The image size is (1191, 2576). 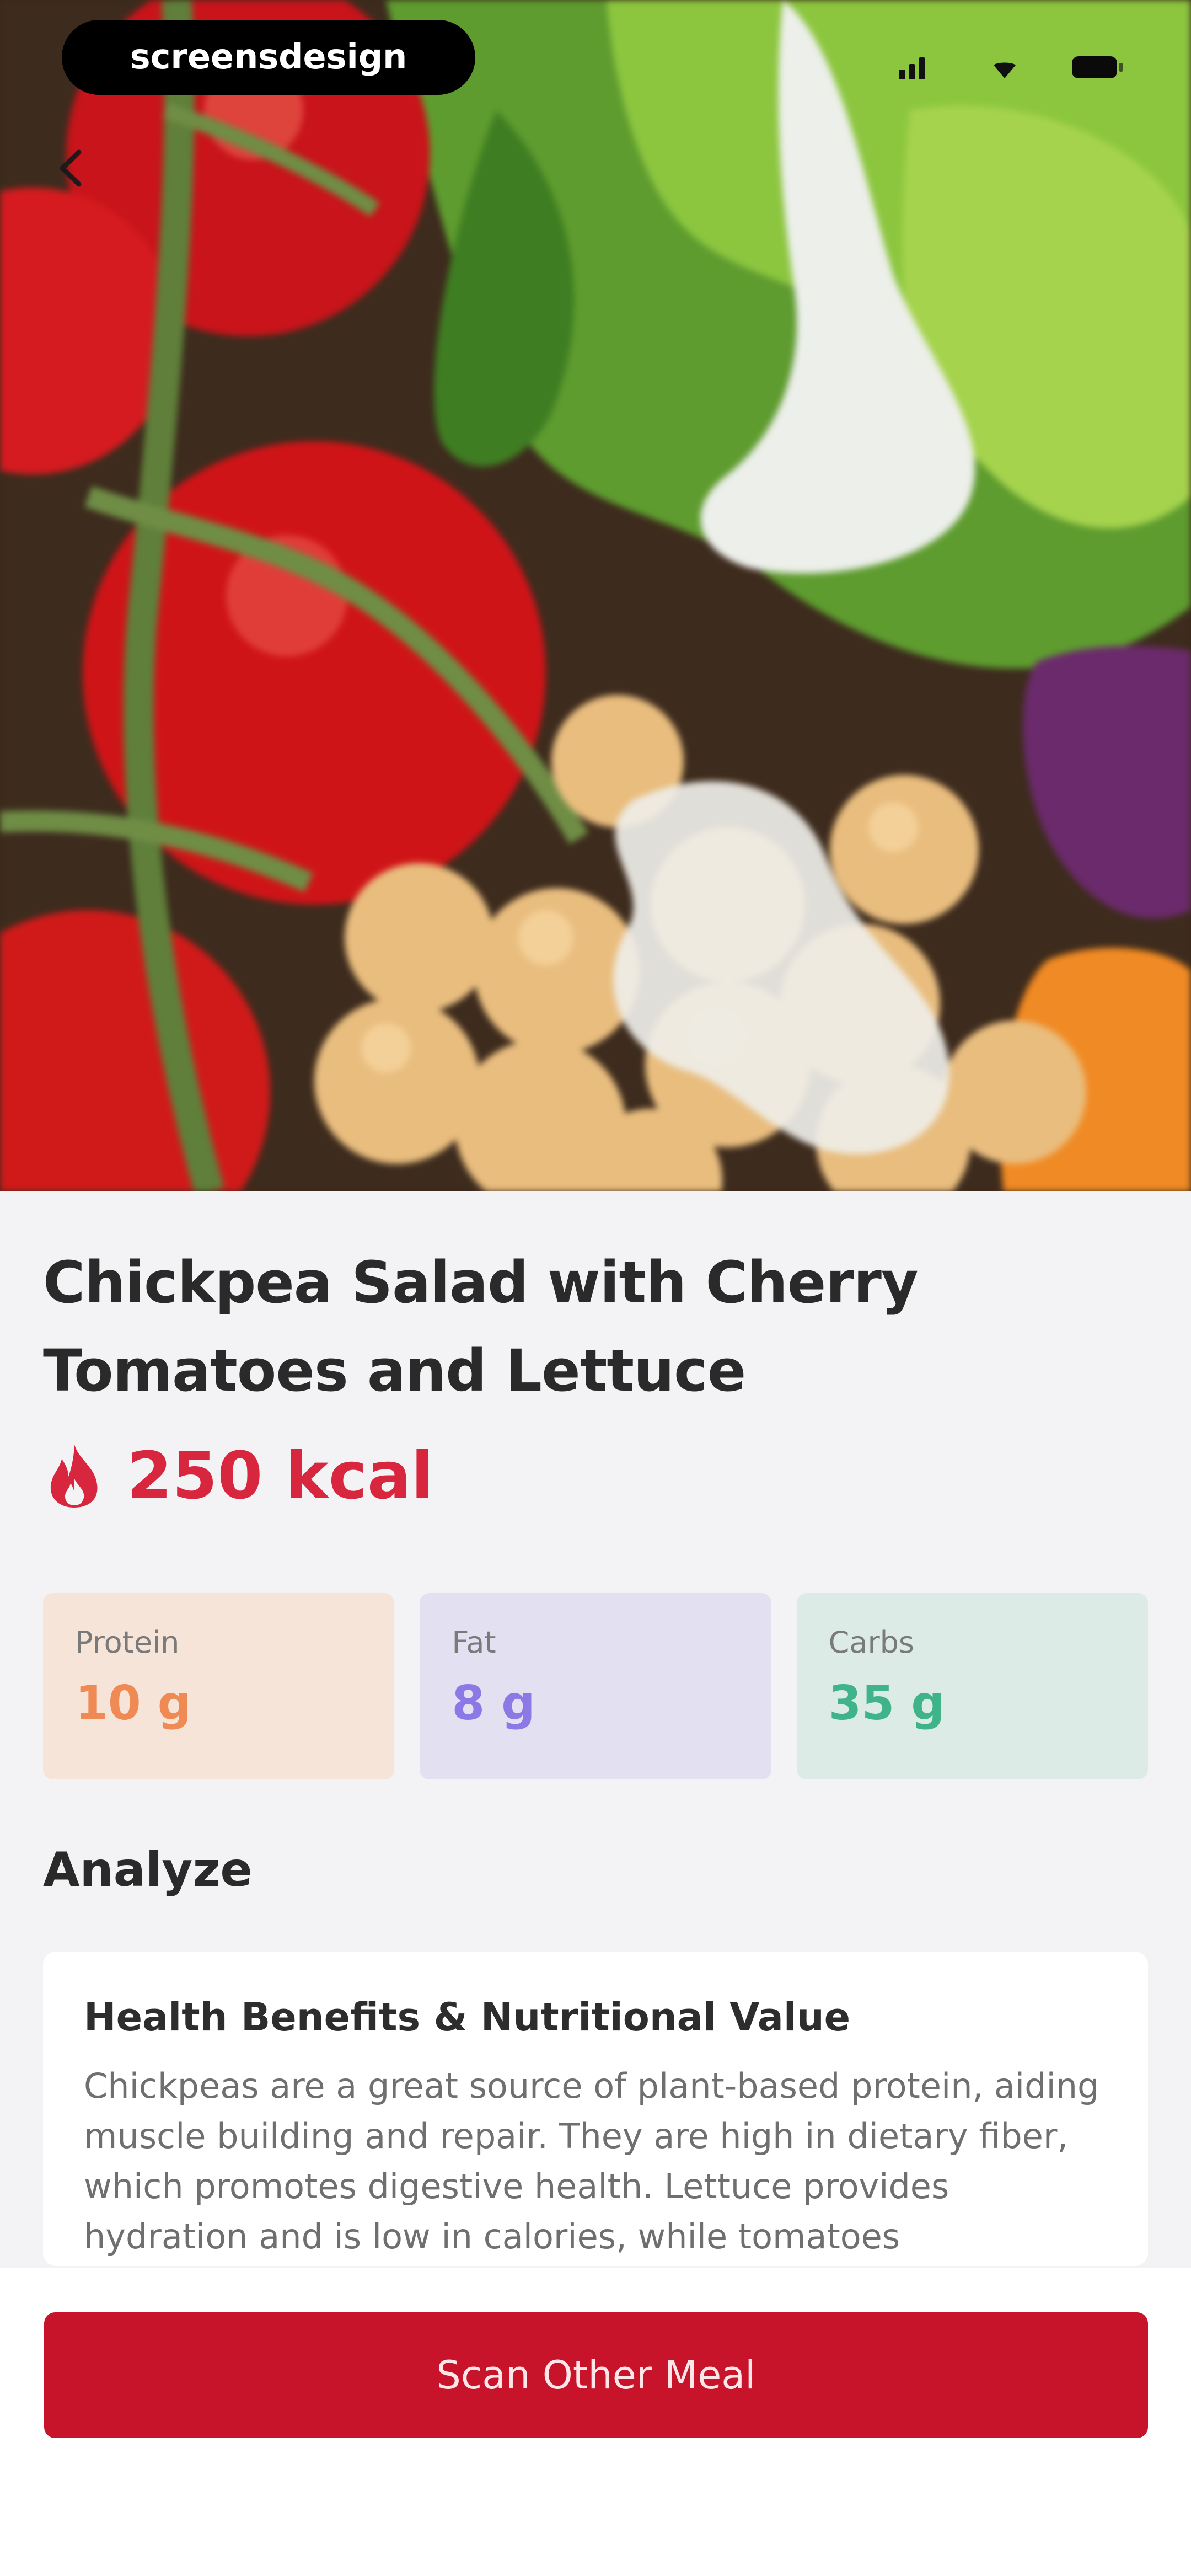 I want to click on calorie-summary: 250 kcal, so click(x=238, y=1475).